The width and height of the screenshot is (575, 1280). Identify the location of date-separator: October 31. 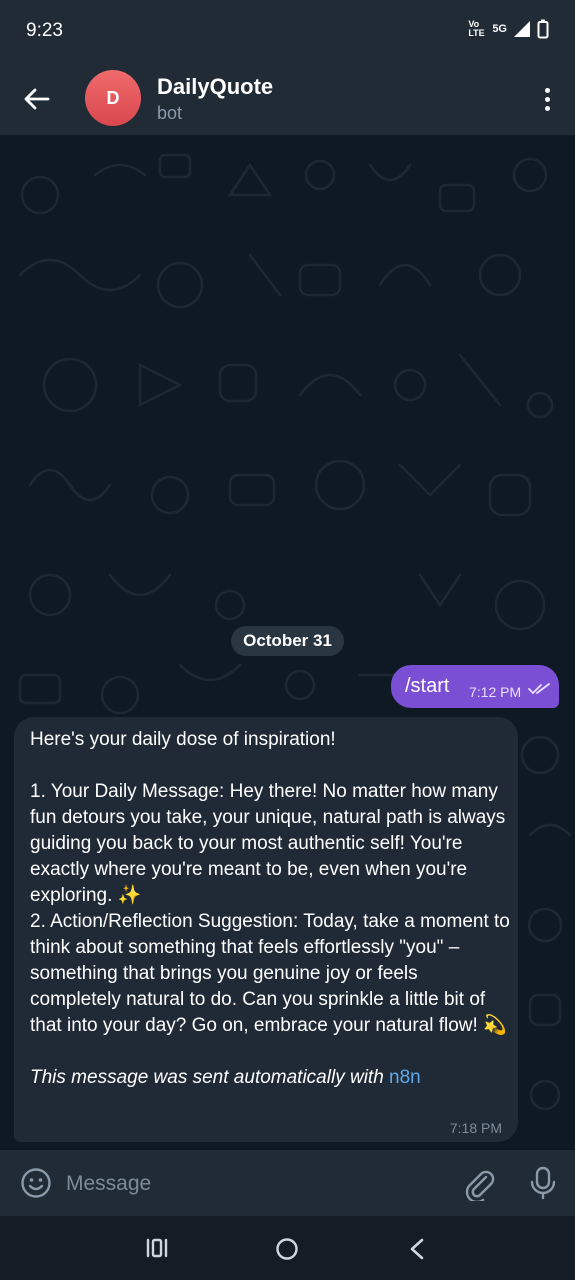
(287, 641).